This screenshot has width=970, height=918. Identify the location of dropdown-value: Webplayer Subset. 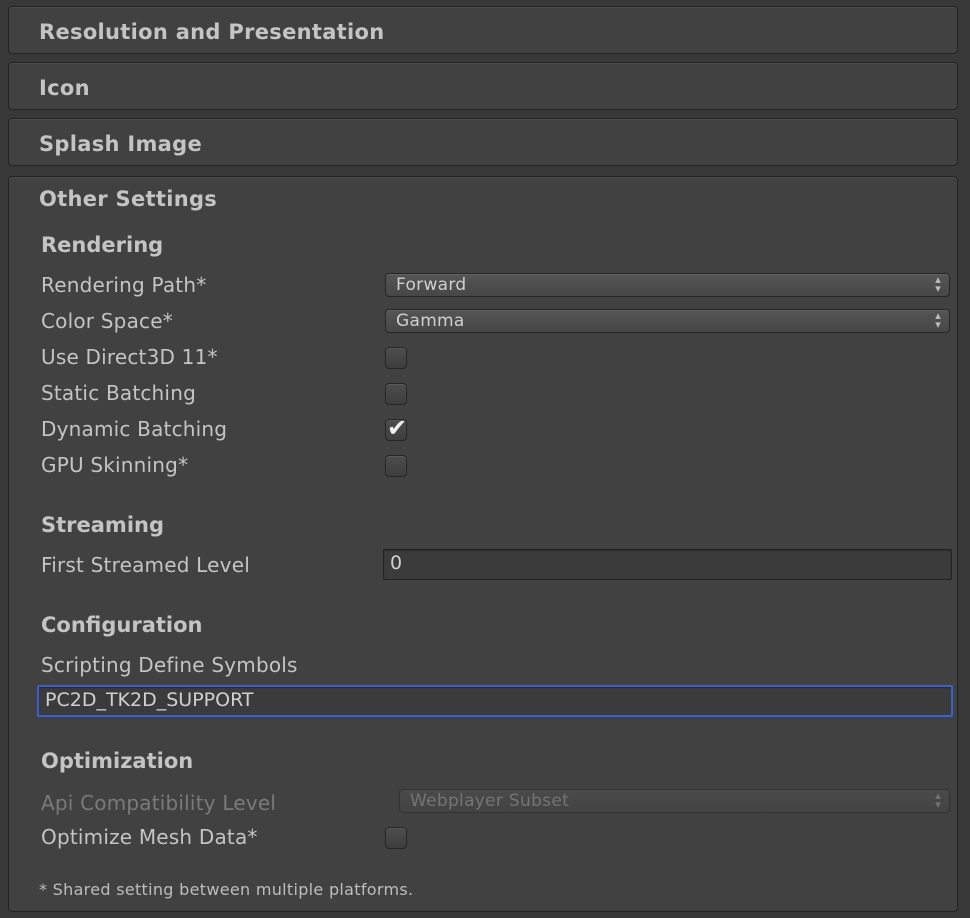
(490, 801).